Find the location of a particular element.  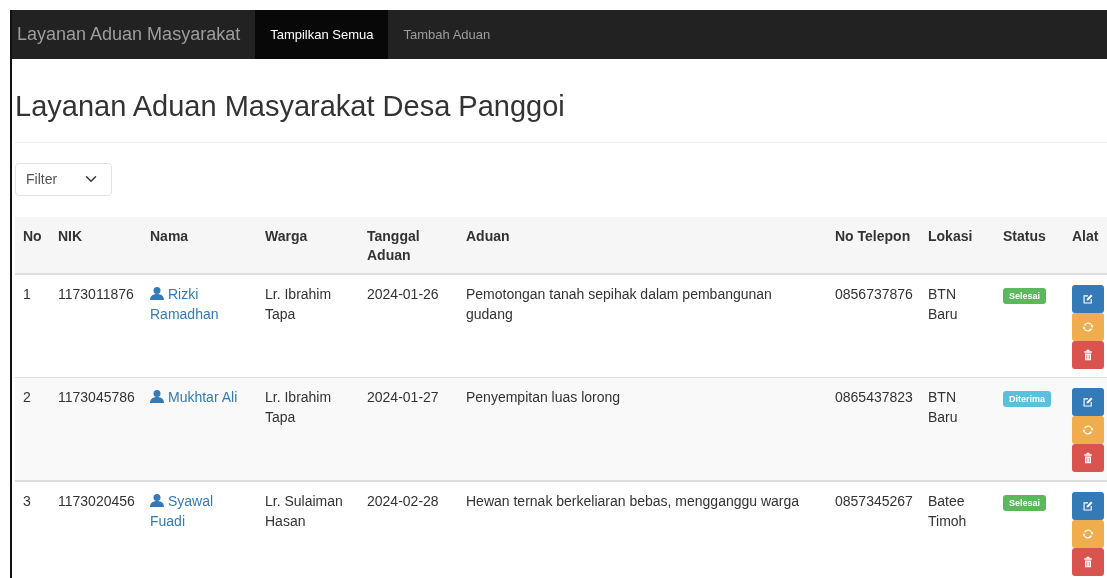

table-cell: 3 is located at coordinates (27, 500).